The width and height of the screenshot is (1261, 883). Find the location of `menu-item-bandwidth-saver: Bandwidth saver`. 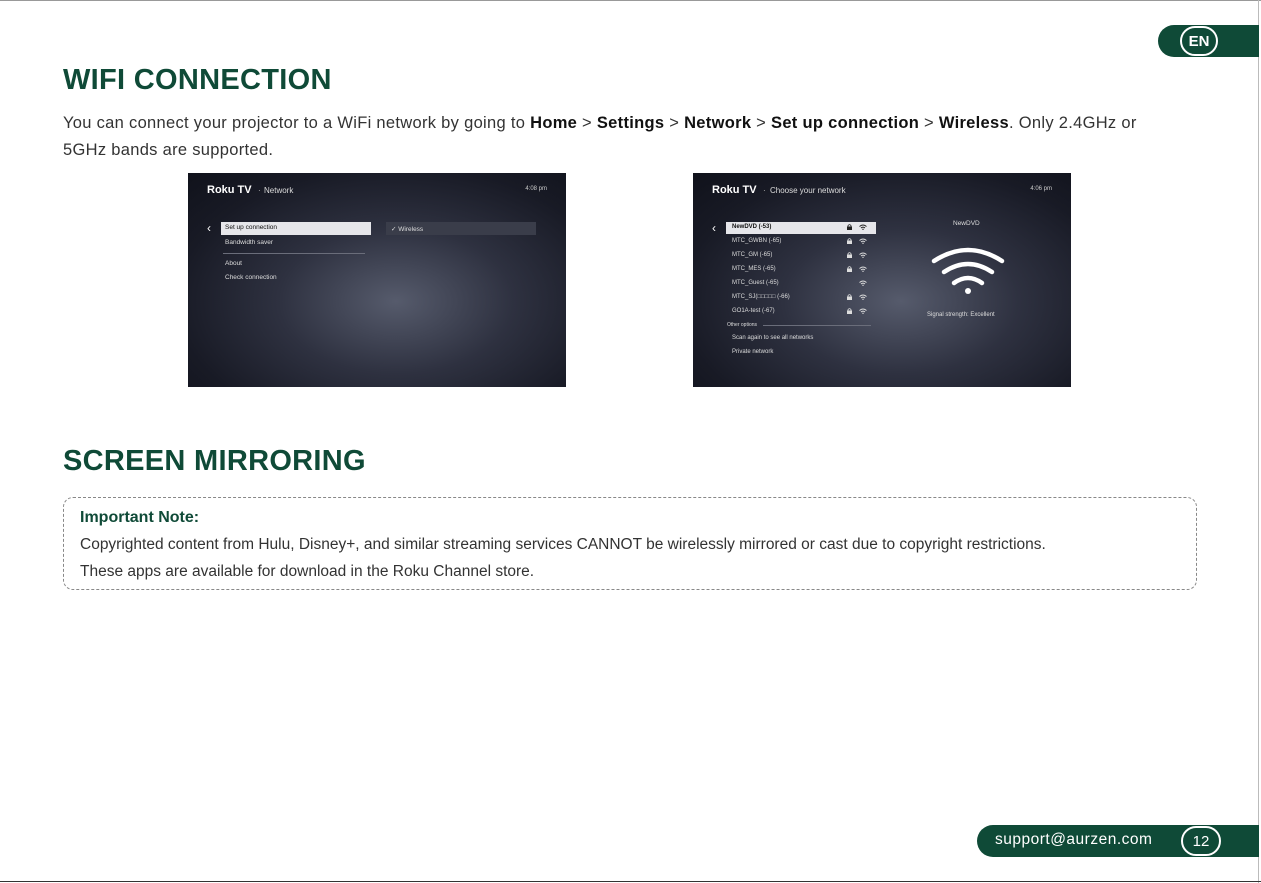

menu-item-bandwidth-saver: Bandwidth saver is located at coordinates (249, 242).